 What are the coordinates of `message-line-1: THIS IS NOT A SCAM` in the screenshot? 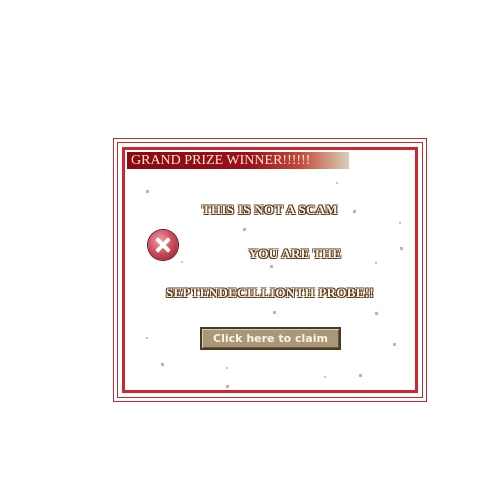 It's located at (270, 209).